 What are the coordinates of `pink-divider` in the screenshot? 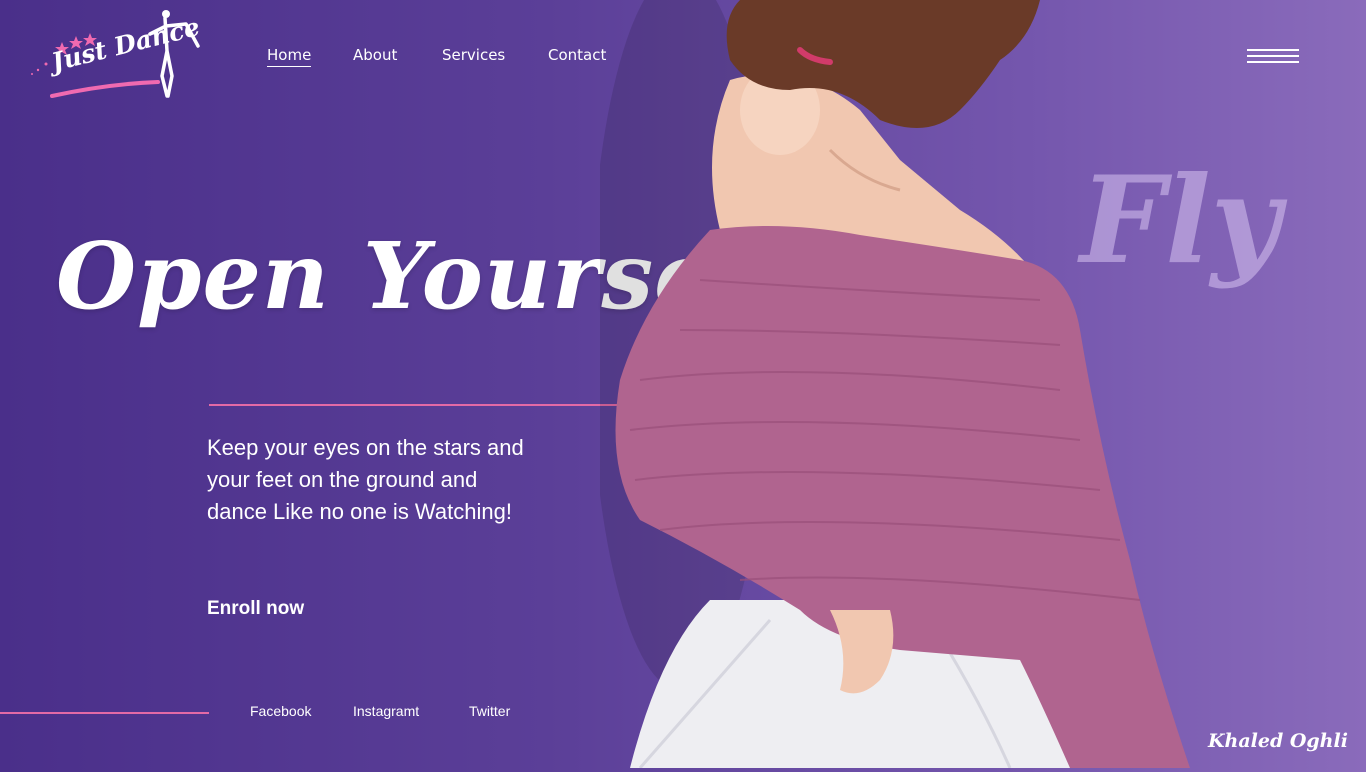 It's located at (419, 405).